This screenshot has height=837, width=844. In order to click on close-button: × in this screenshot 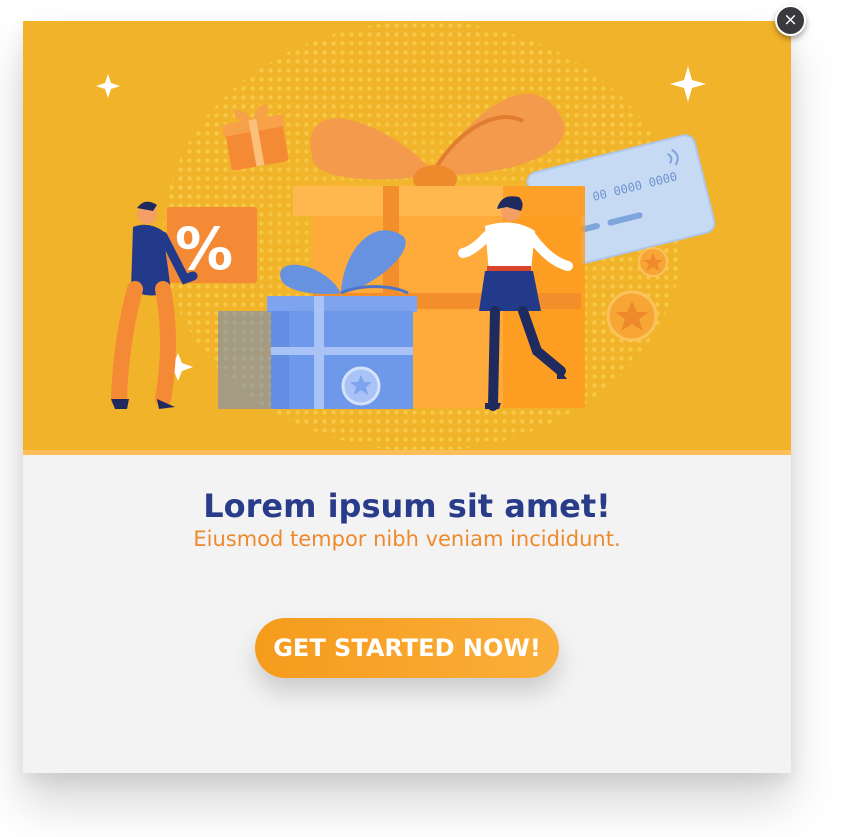, I will do `click(790, 20)`.